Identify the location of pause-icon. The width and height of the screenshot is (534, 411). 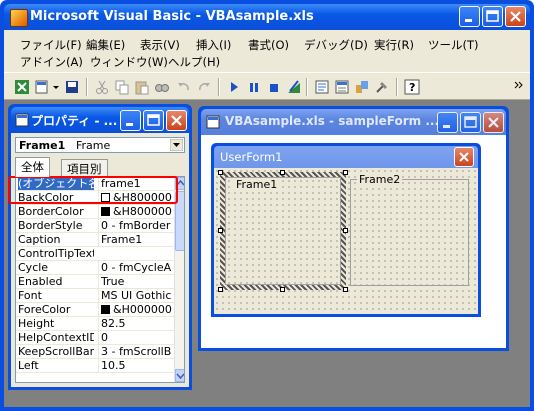
(254, 87).